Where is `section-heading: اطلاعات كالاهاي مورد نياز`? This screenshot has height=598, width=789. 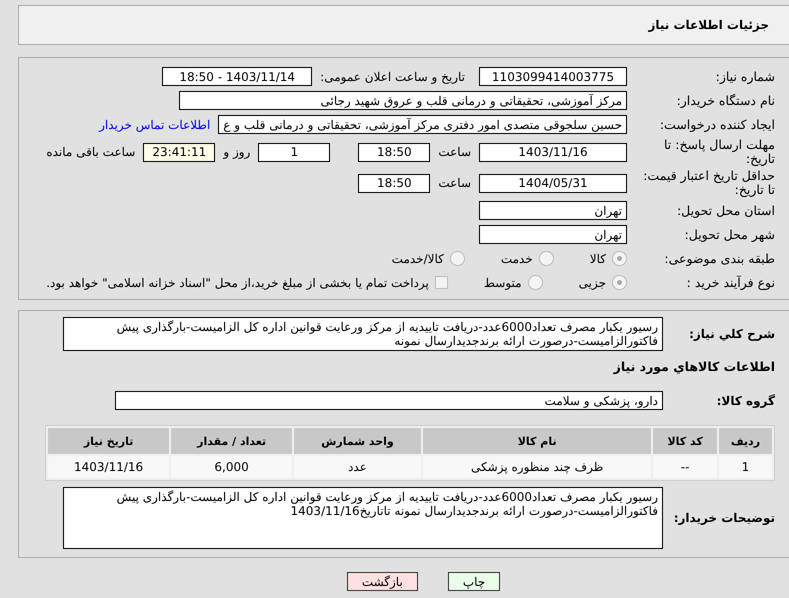 section-heading: اطلاعات كالاهاي مورد نياز is located at coordinates (693, 366).